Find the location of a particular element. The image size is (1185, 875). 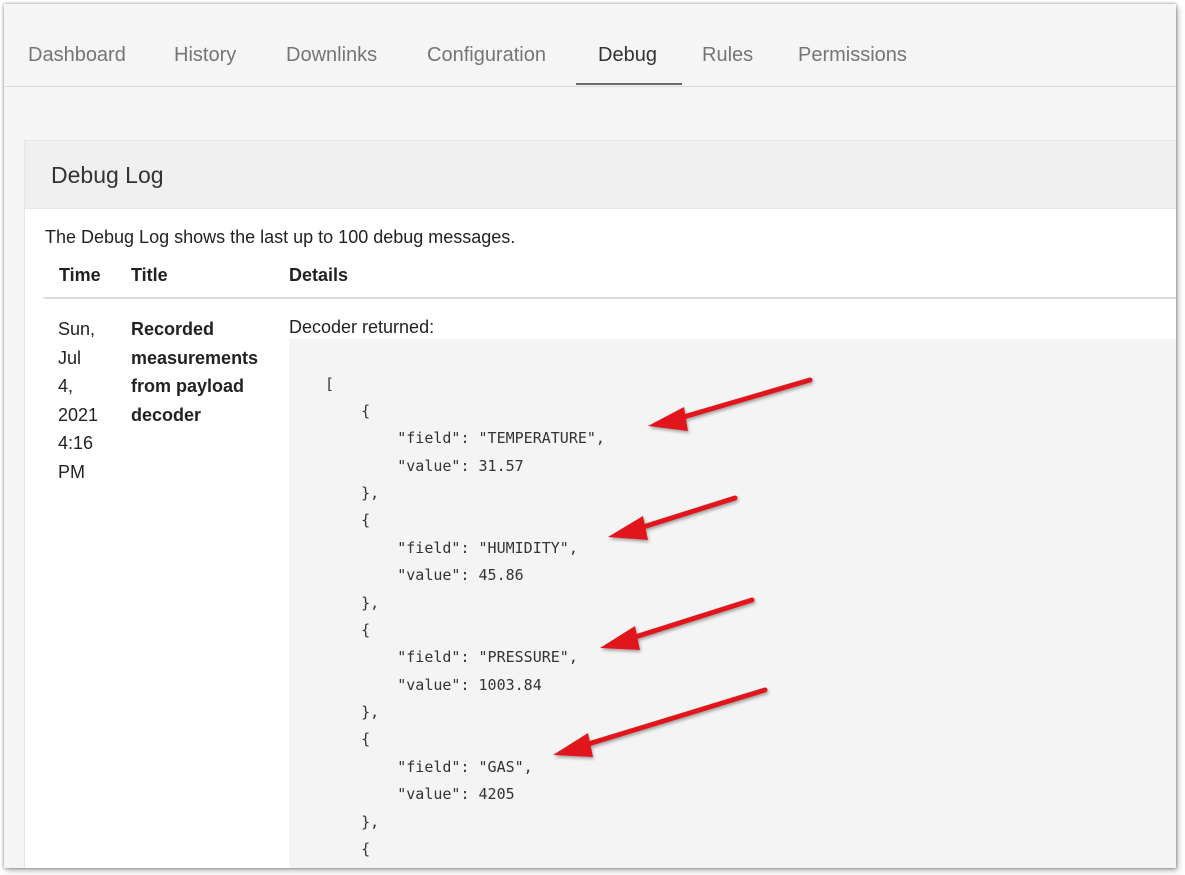

title-line: decoder is located at coordinates (166, 414).